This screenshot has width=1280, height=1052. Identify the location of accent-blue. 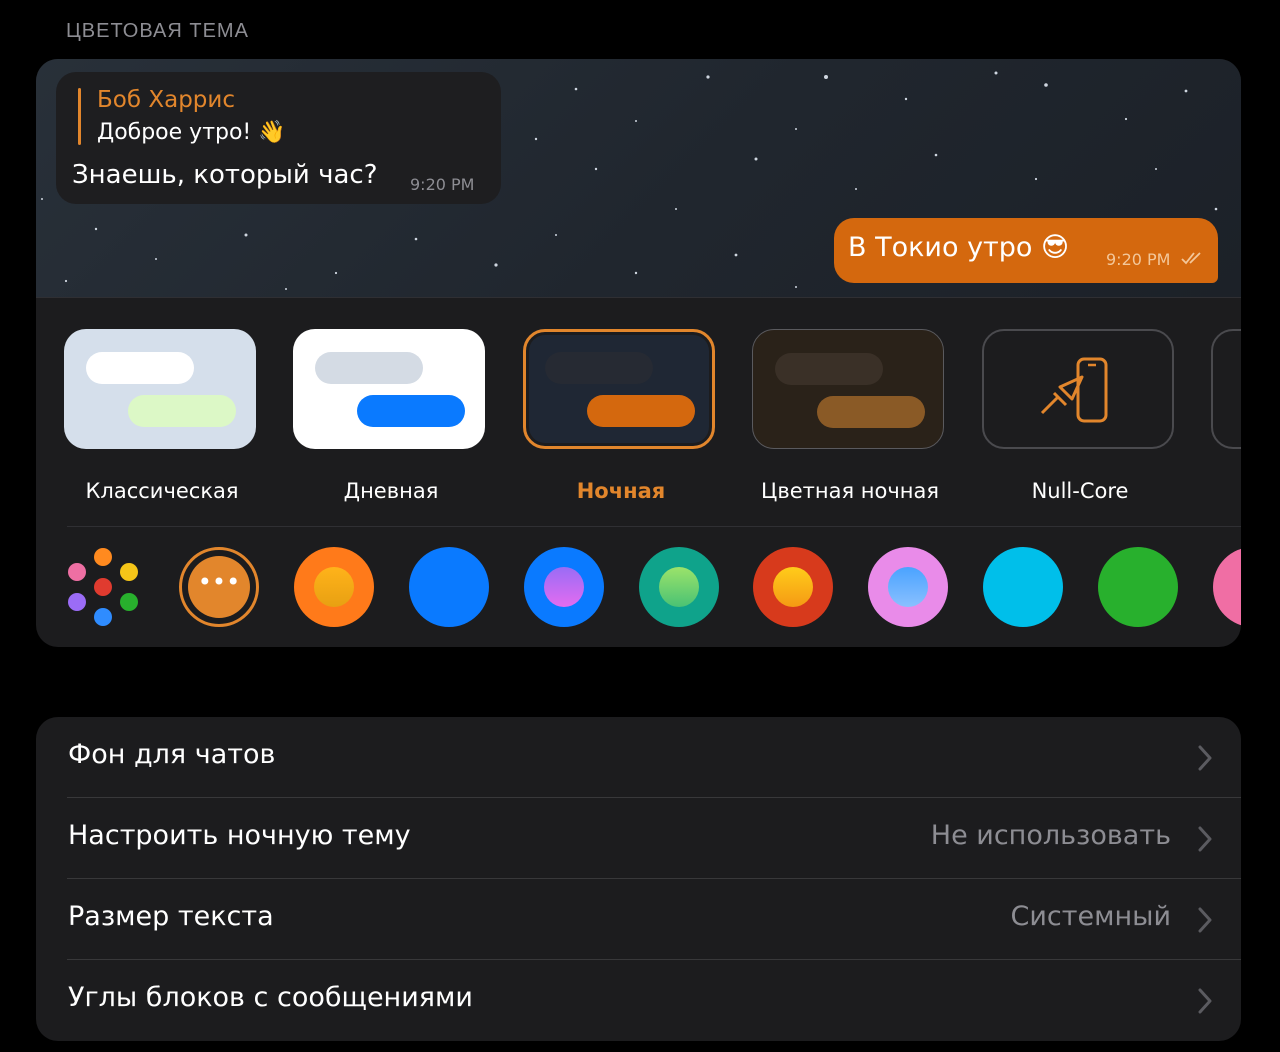
(449, 587).